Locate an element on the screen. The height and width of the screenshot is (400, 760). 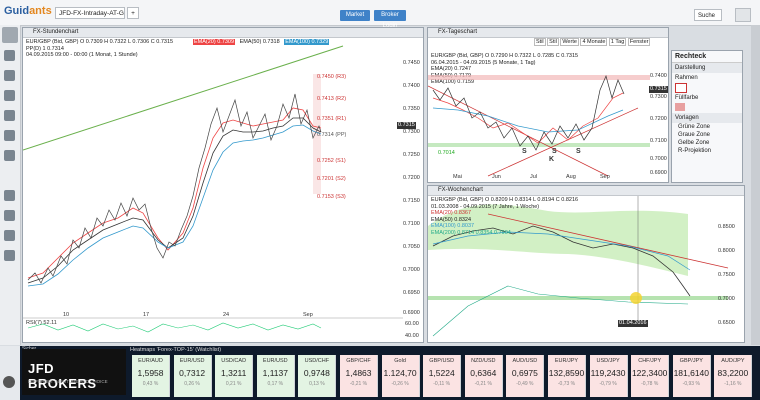
y-tick: 0.7050 is located at coordinates (411, 247).